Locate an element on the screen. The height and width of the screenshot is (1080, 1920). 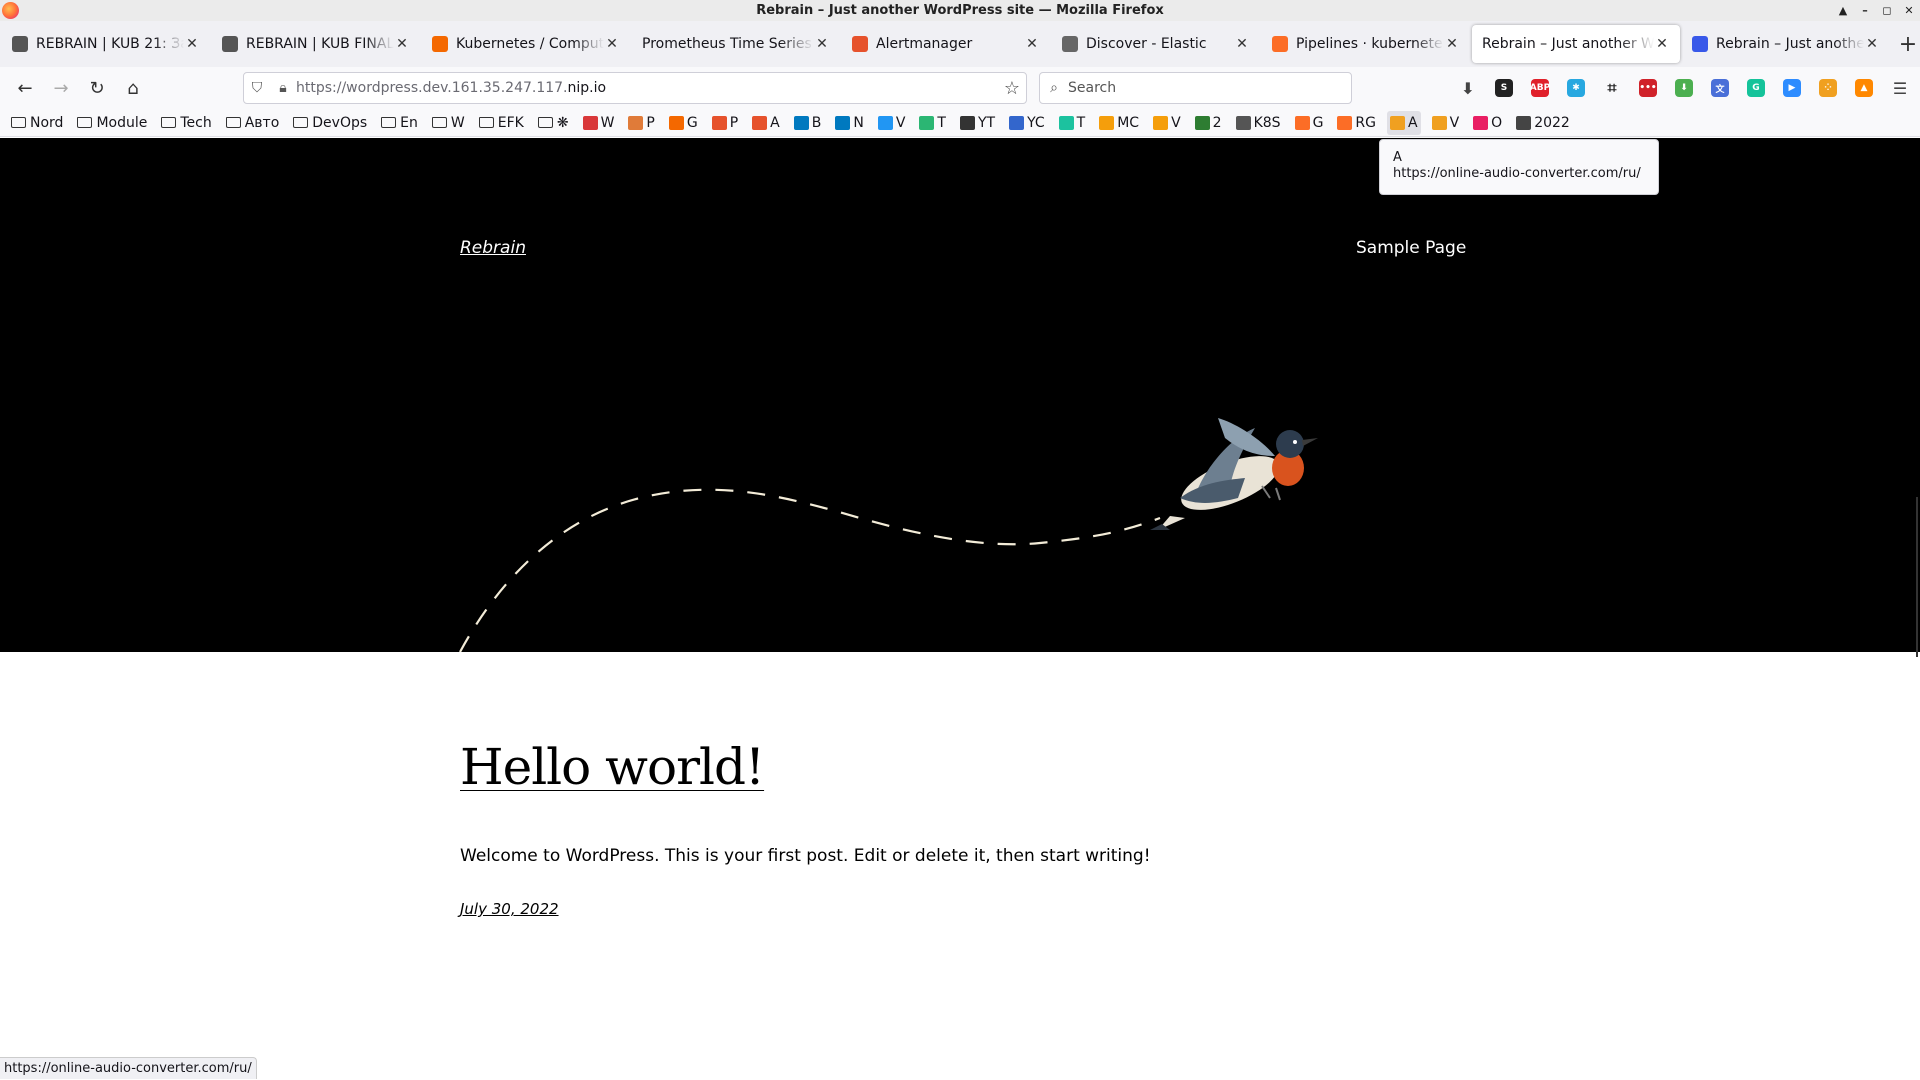
post-date-link: July 30, 2022 is located at coordinates (509, 909).